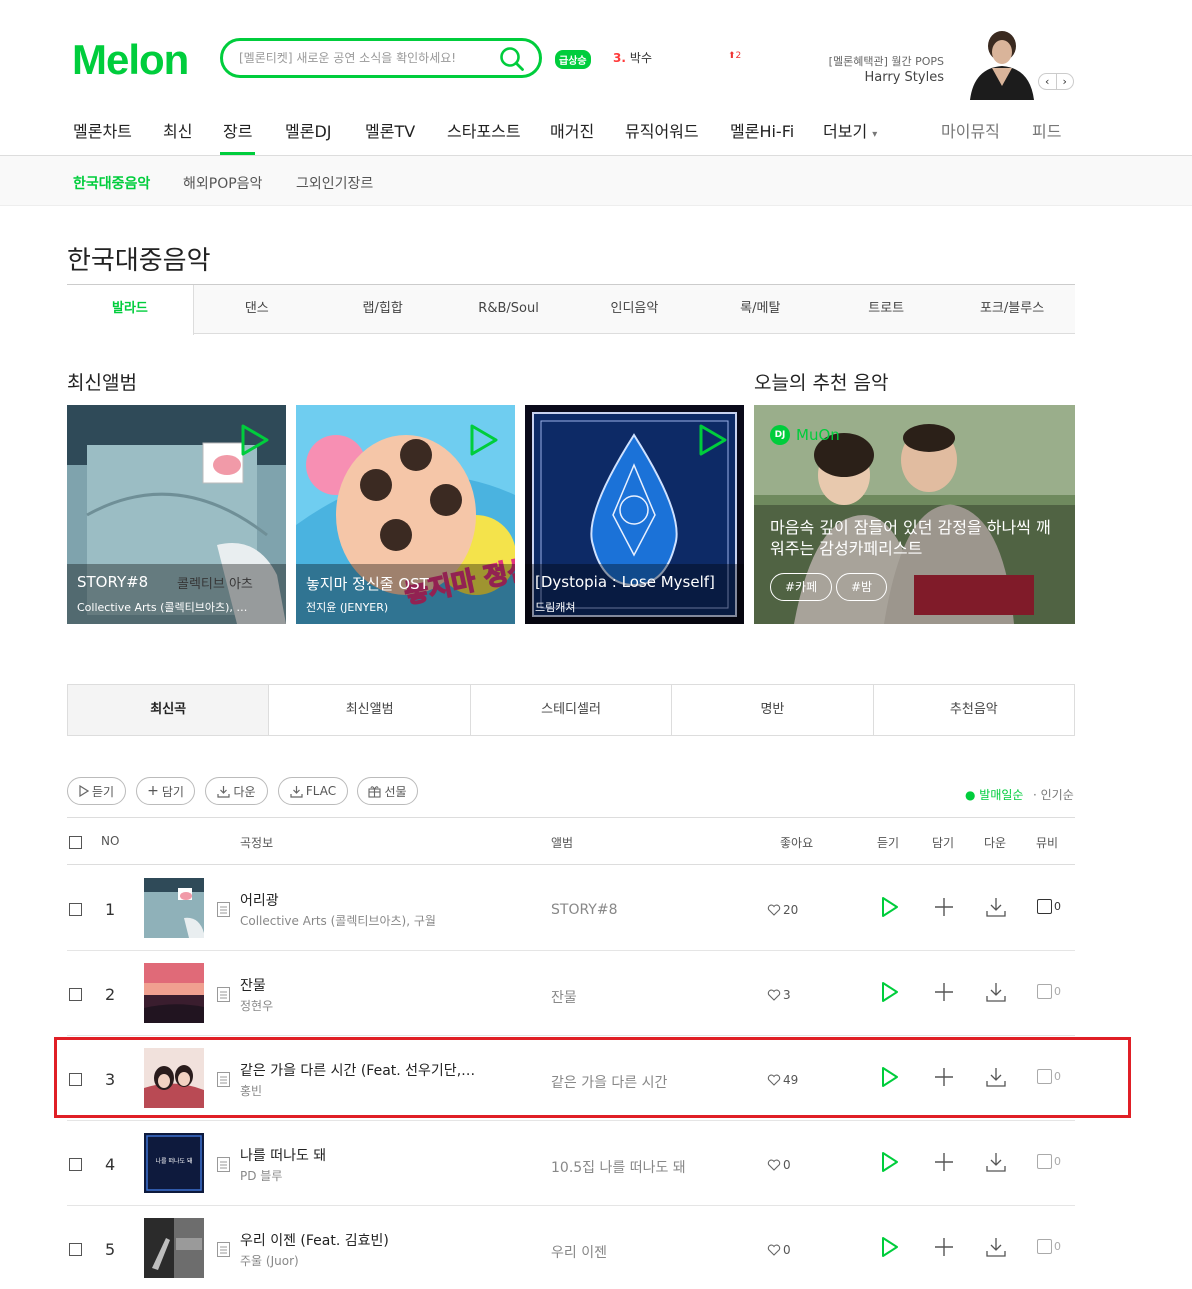 This screenshot has height=1289, width=1192. What do you see at coordinates (1053, 794) in the screenshot?
I see `sort-popular: · 인기순` at bounding box center [1053, 794].